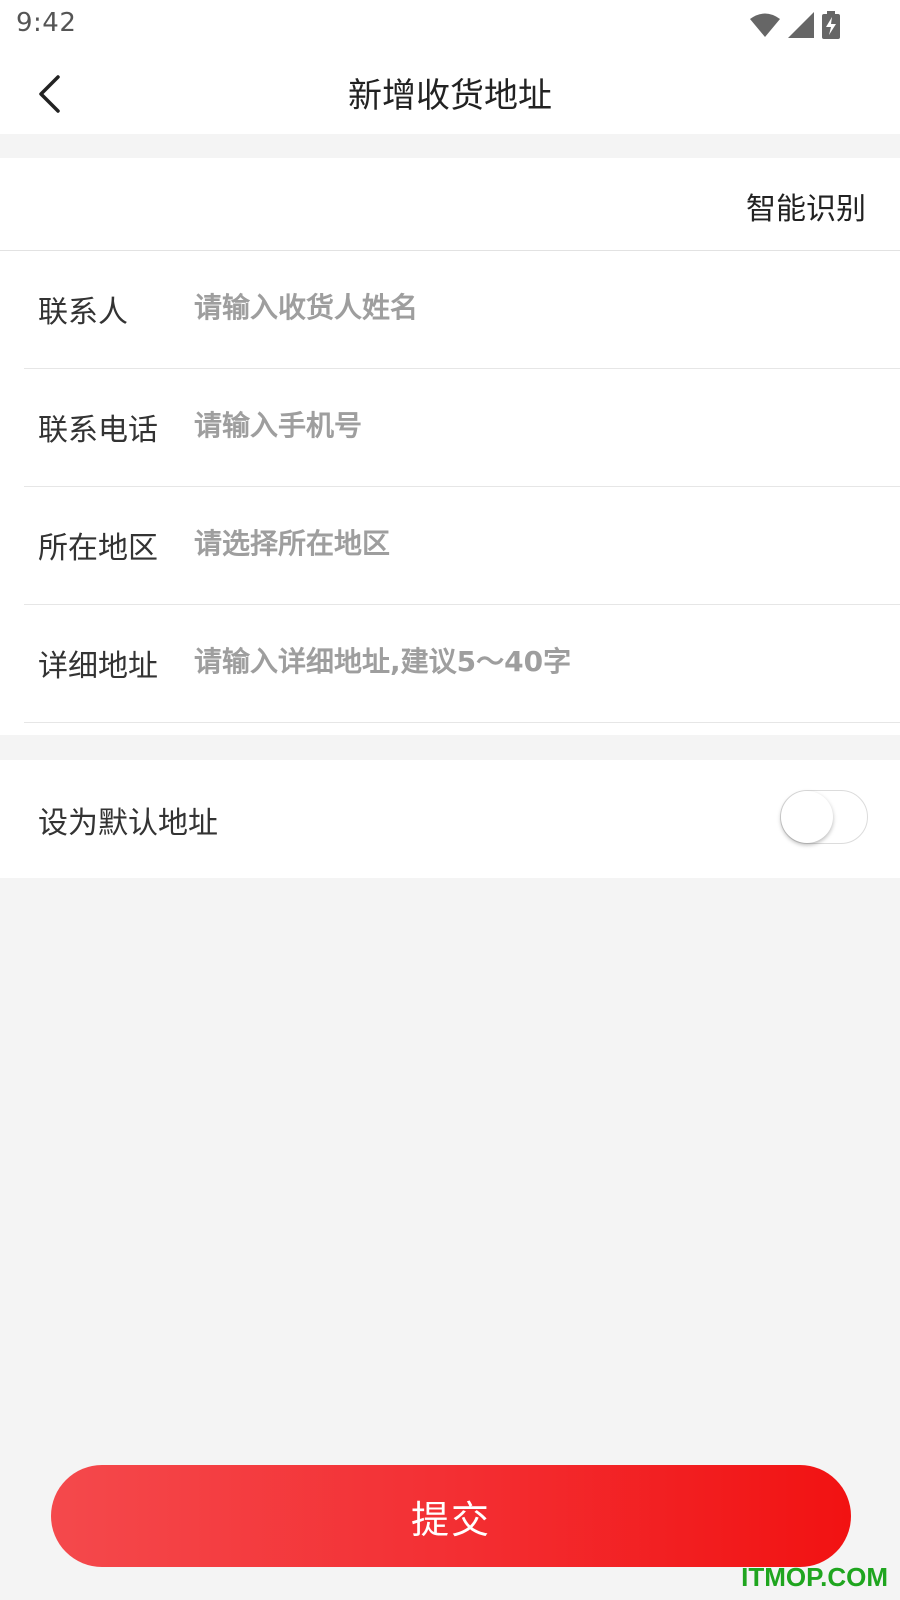 This screenshot has width=900, height=1600. Describe the element at coordinates (98, 430) in the screenshot. I see `contact-phone-label: 联系电话` at that location.